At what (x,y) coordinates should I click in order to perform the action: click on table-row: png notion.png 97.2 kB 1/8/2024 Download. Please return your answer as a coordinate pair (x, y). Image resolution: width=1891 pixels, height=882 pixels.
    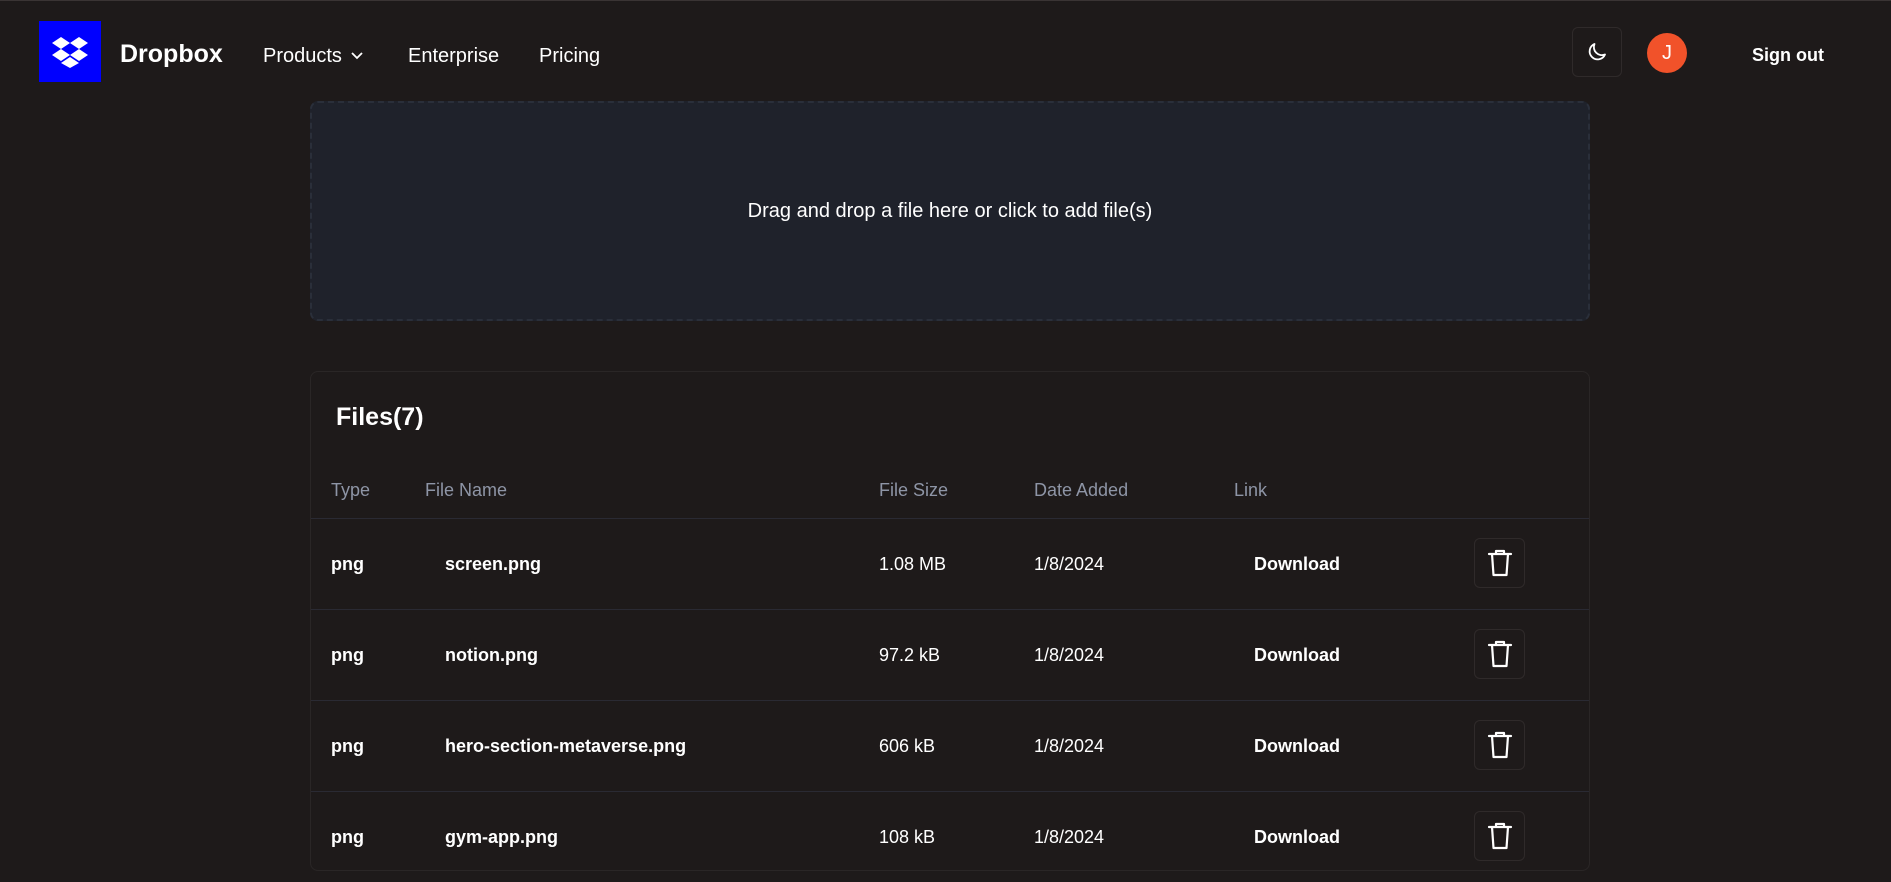
    Looking at the image, I should click on (950, 654).